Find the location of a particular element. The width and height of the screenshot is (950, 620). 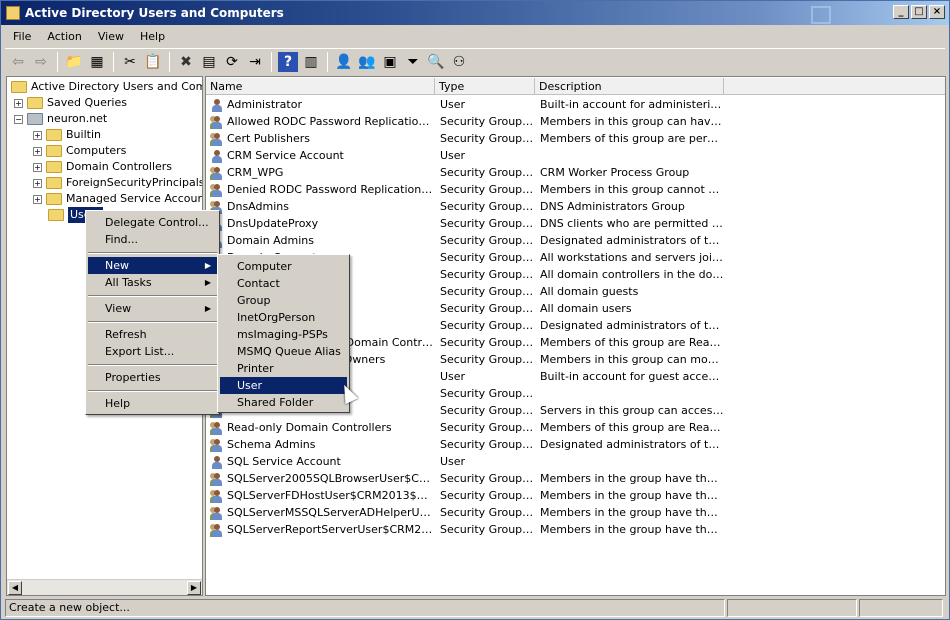

close-button: × is located at coordinates (937, 12).